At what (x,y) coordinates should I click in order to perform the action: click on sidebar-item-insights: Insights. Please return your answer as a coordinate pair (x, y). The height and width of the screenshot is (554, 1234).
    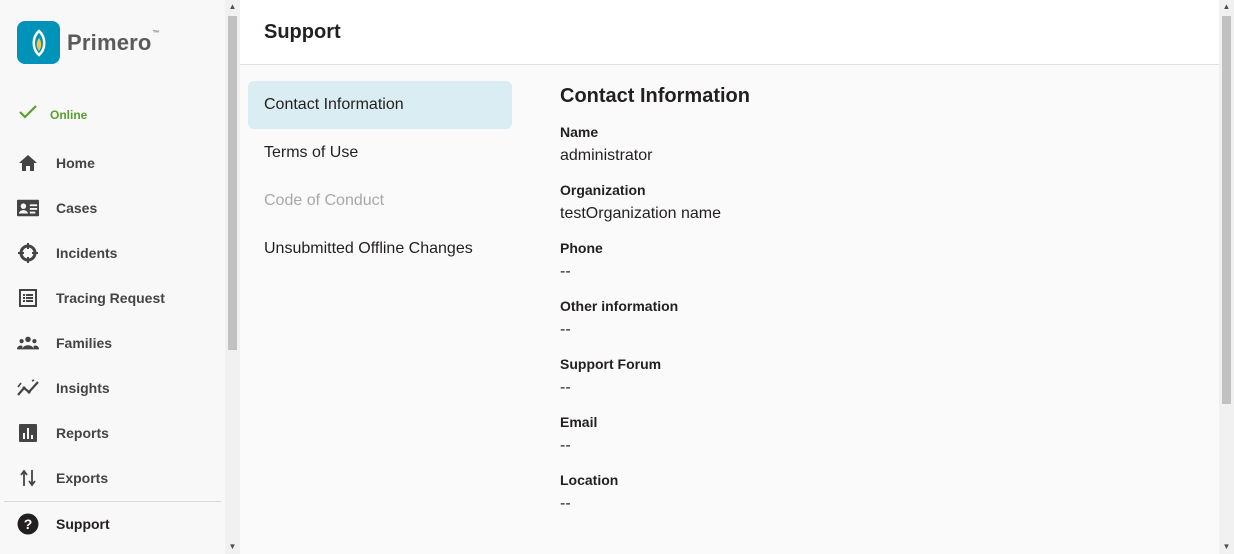
    Looking at the image, I should click on (112, 387).